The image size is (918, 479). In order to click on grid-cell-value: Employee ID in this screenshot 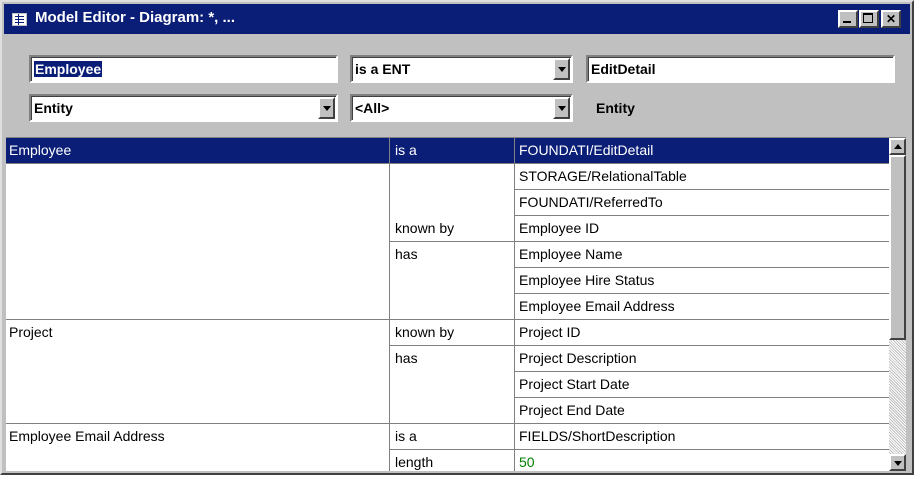, I will do `click(559, 228)`.